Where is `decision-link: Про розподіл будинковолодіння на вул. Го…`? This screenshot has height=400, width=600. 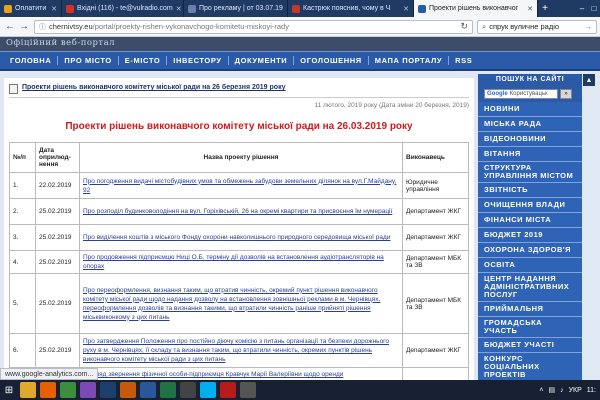
decision-link: Про розподіл будинковолодіння на вул. Го… is located at coordinates (237, 211).